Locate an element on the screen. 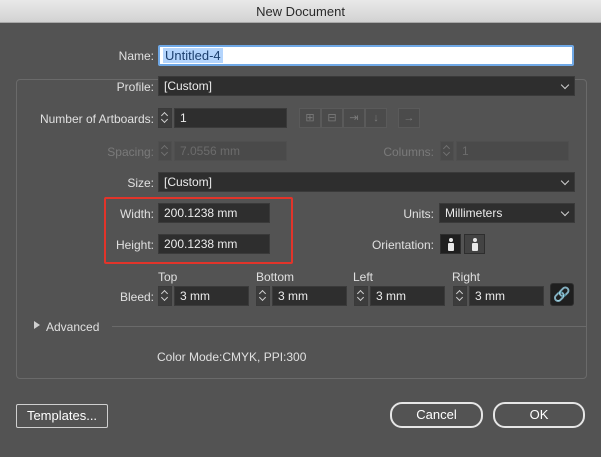 This screenshot has height=457, width=601. ok-button: OK is located at coordinates (539, 415).